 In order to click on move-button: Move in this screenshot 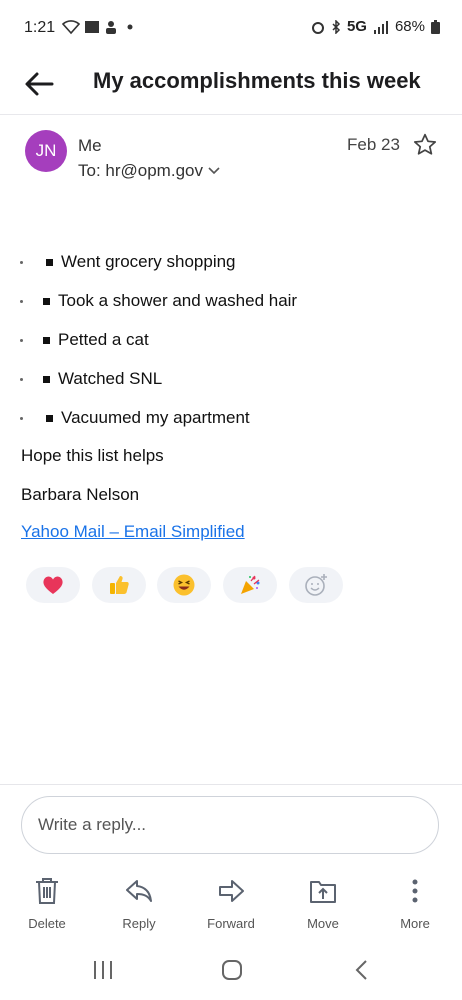, I will do `click(323, 903)`.